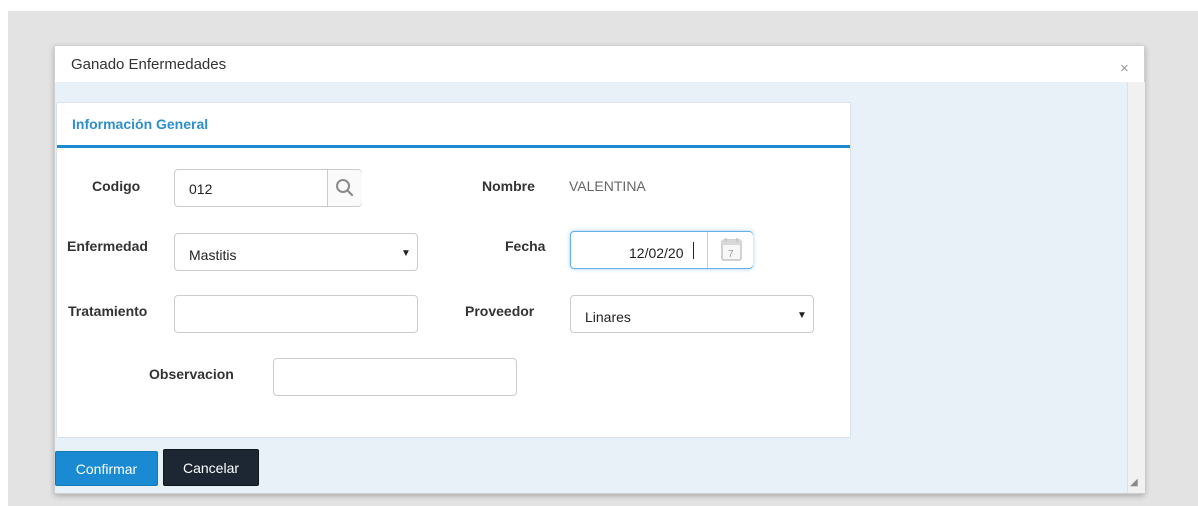  I want to click on codigo-input: 012, so click(268, 188).